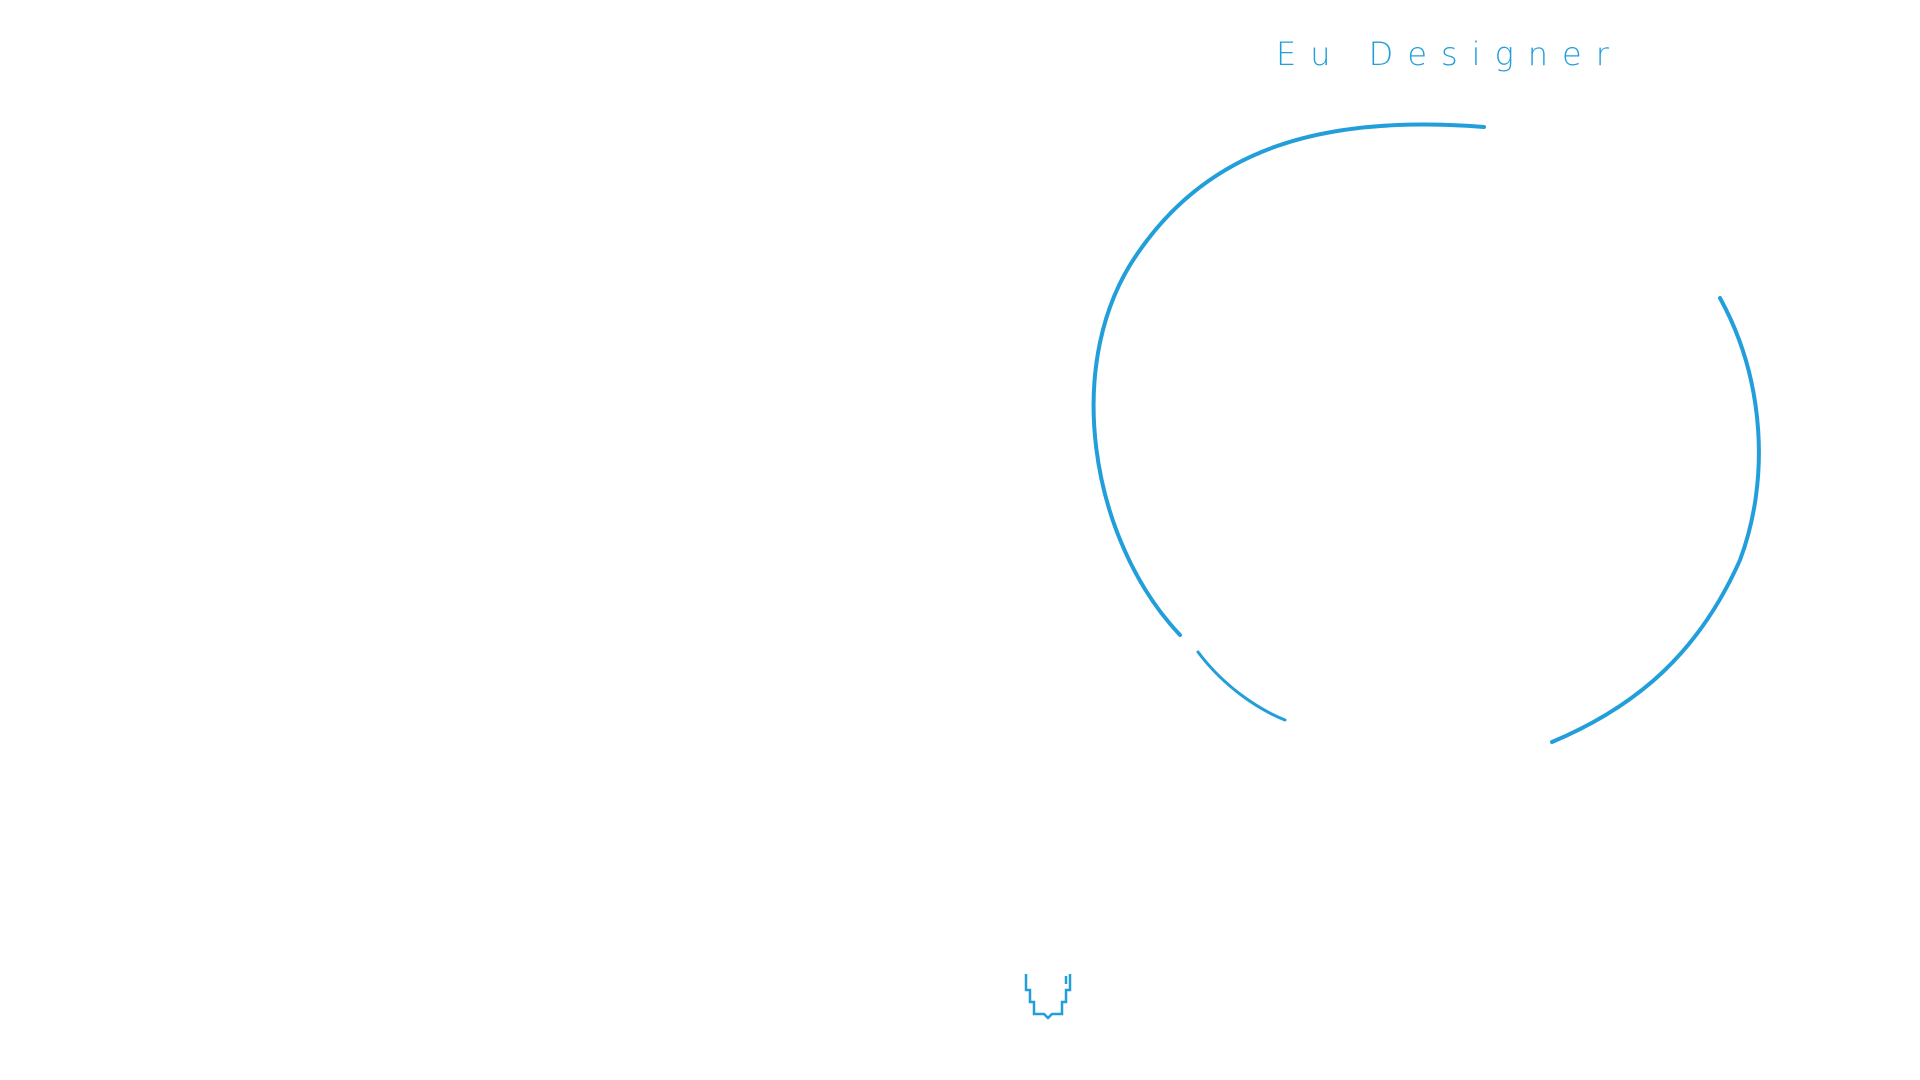 The height and width of the screenshot is (1080, 1920). I want to click on monogram-u-icon, so click(1048, 997).